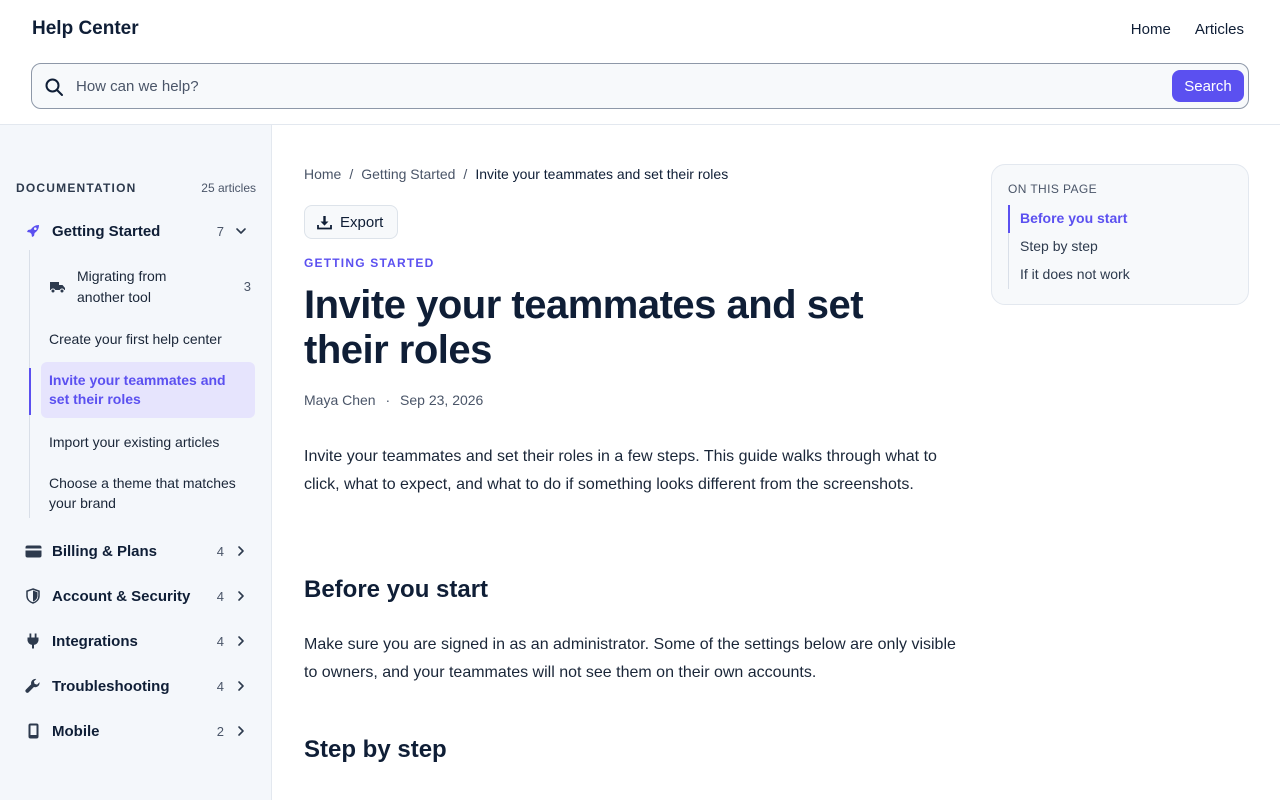 The height and width of the screenshot is (800, 1280). Describe the element at coordinates (1208, 86) in the screenshot. I see `search-button: Search` at that location.